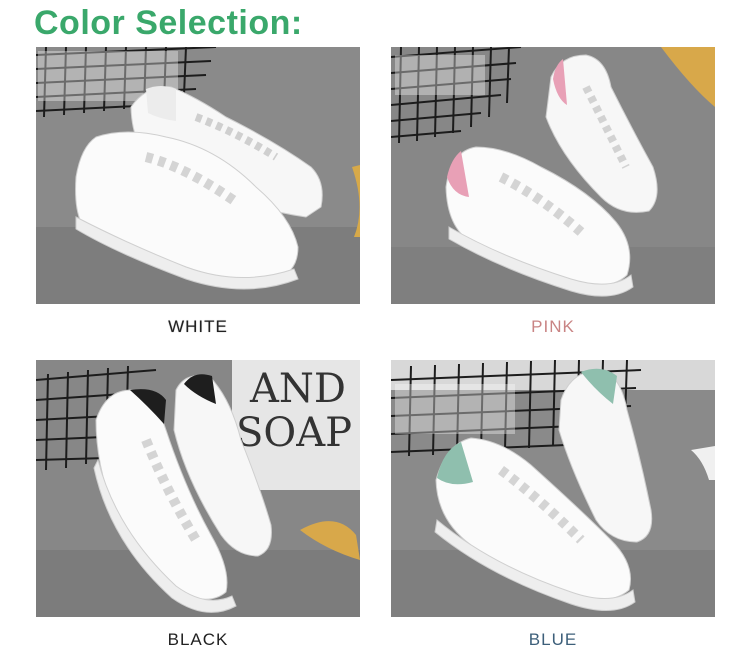 The height and width of the screenshot is (662, 750). I want to click on color-label-black: BLACK, so click(198, 639).